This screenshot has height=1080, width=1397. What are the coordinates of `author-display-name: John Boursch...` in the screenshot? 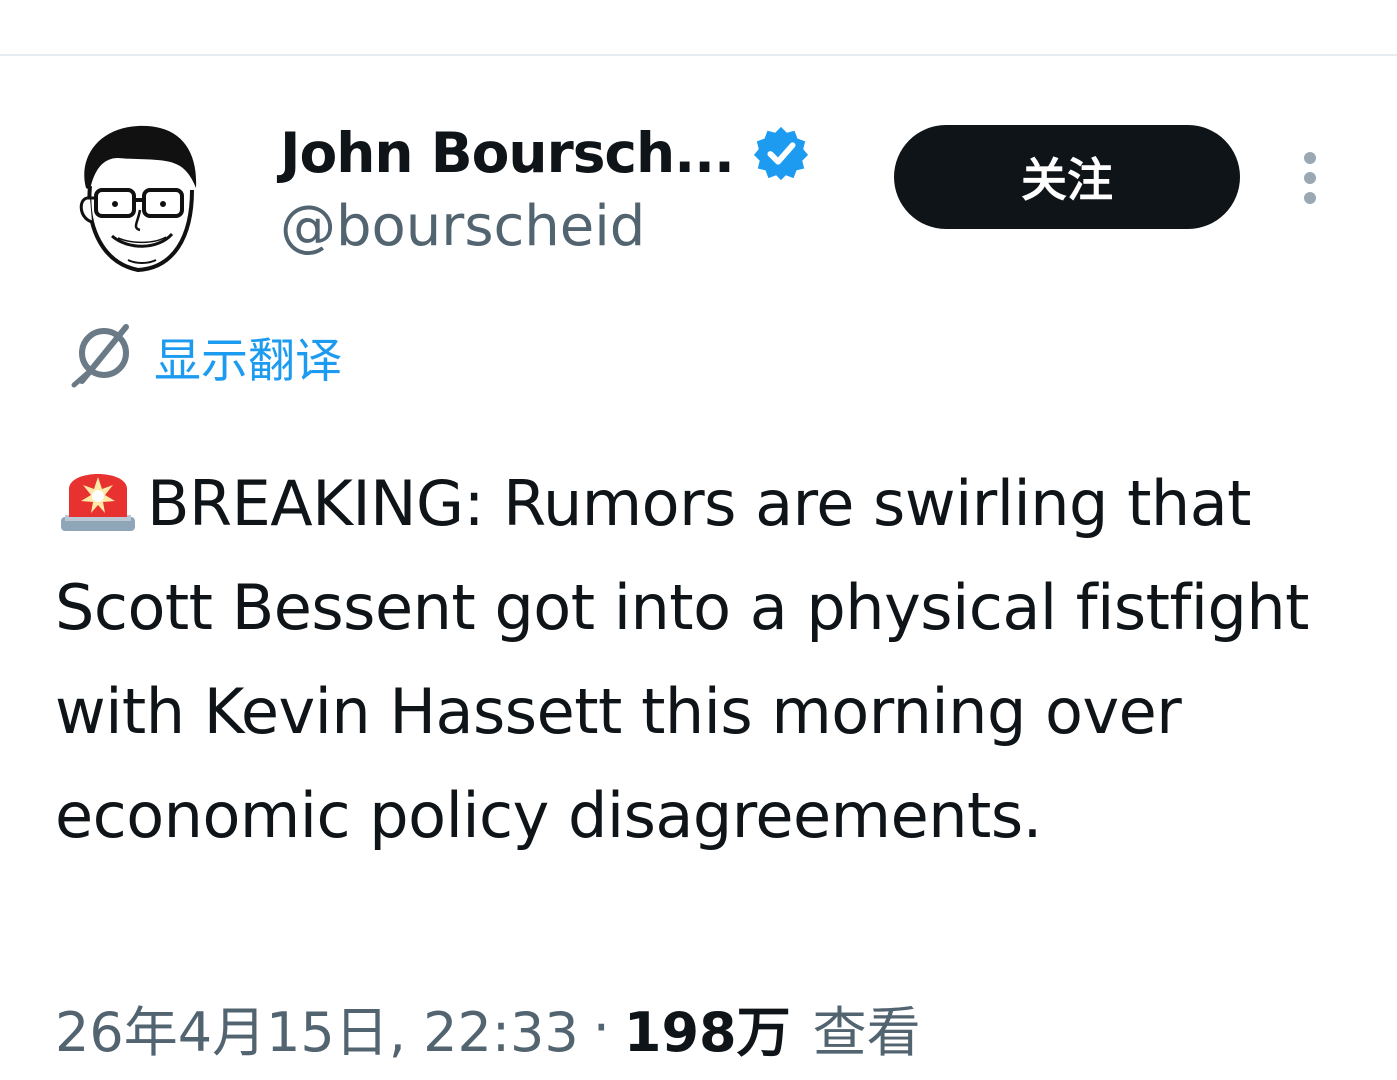 It's located at (507, 153).